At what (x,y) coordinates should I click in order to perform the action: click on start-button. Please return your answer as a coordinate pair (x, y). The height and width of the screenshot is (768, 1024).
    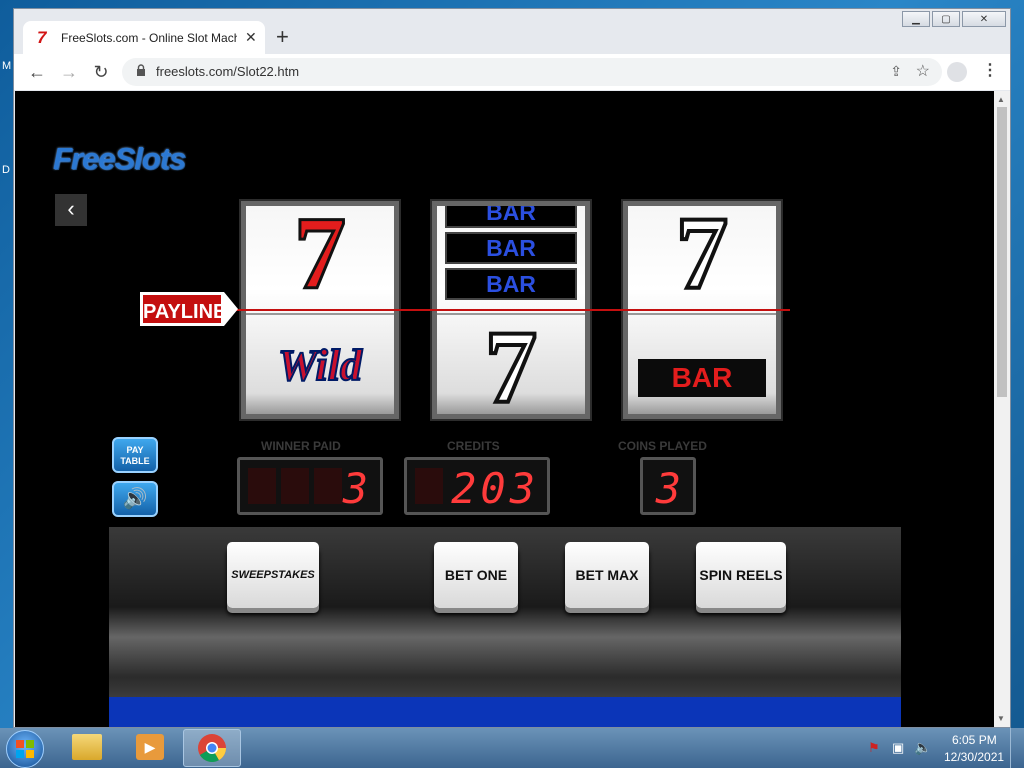
    Looking at the image, I should click on (25, 749).